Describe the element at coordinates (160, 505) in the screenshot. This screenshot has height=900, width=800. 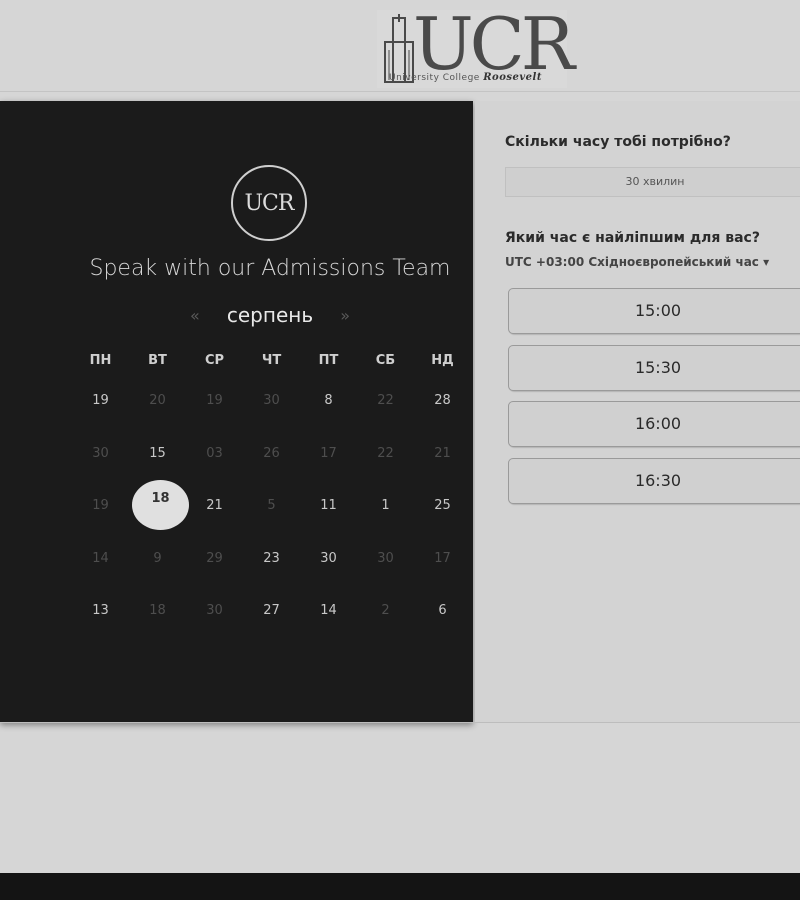
I see `calendar-day-selected: 18` at that location.